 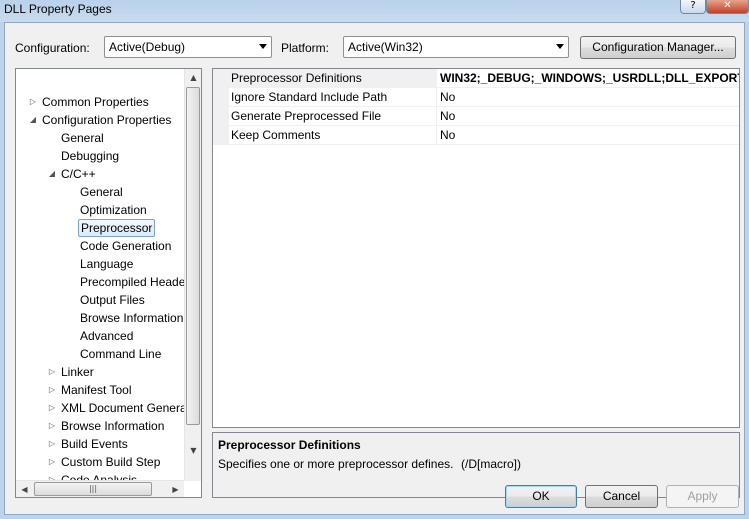 What do you see at coordinates (78, 174) in the screenshot?
I see `tree-item: C/C++` at bounding box center [78, 174].